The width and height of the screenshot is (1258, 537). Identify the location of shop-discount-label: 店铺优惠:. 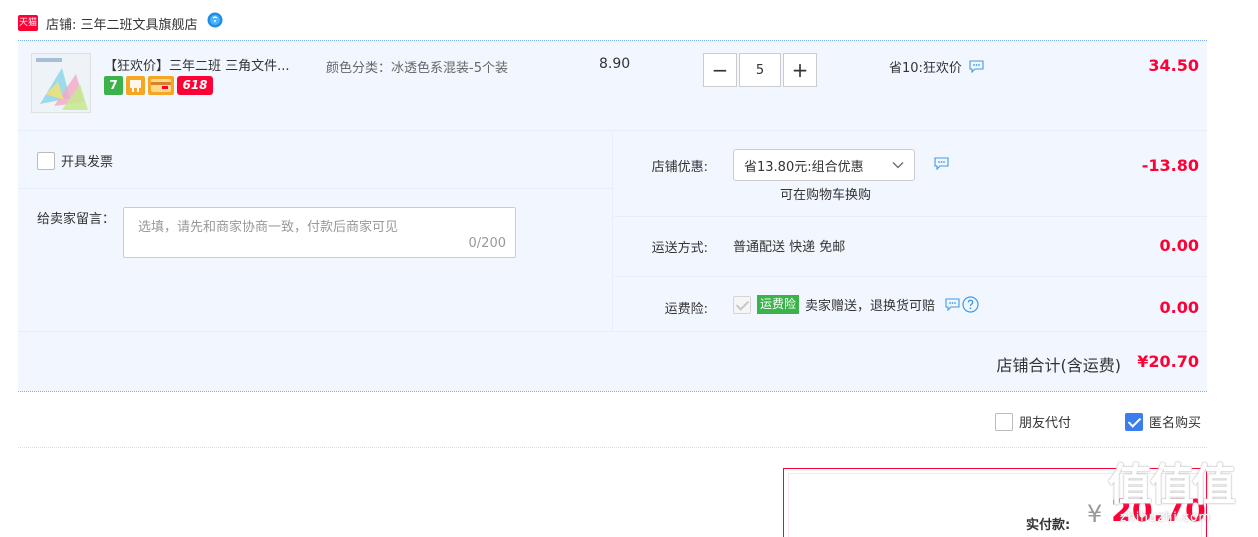
(679, 167).